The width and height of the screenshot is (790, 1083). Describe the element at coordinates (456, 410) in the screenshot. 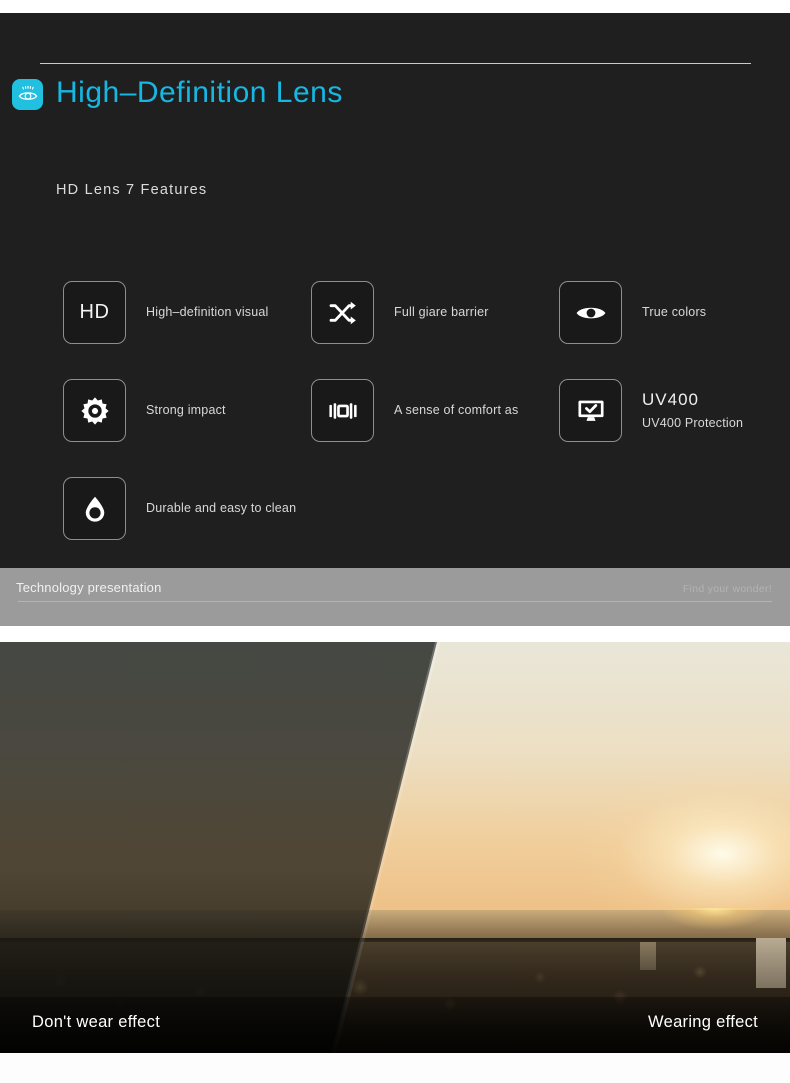

I see `feature-label: A sense of comfort as` at that location.